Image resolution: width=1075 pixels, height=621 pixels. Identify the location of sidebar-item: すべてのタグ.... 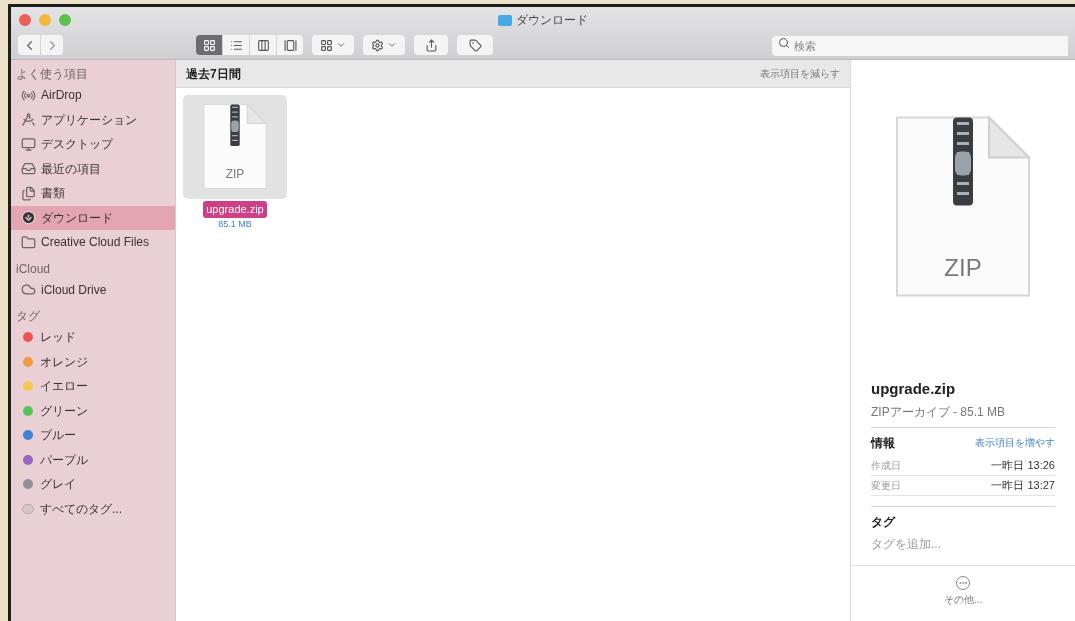
(93, 508).